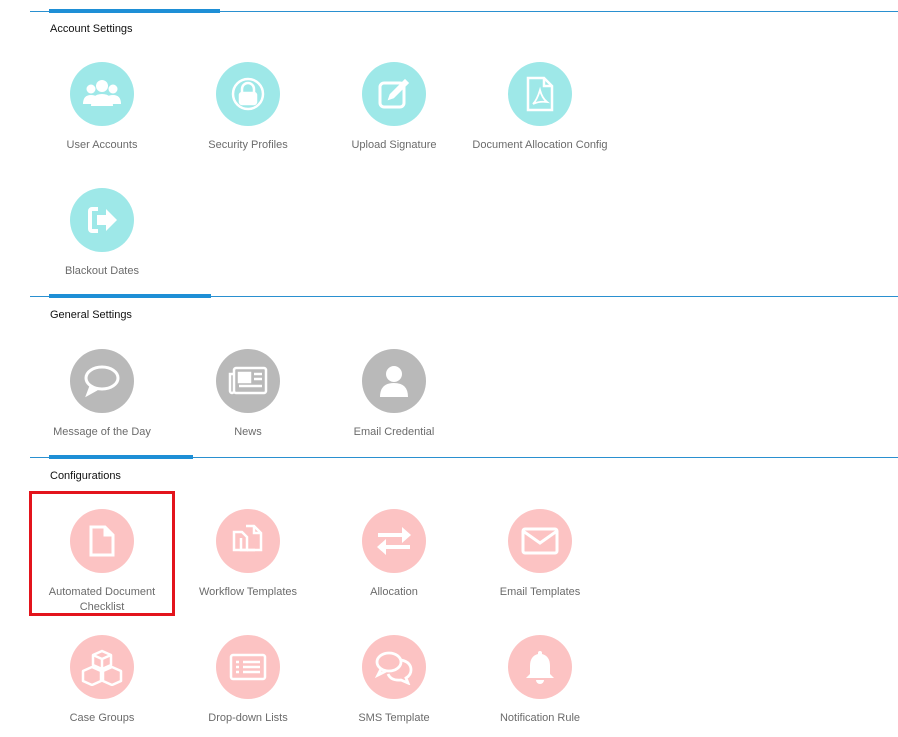 This screenshot has height=737, width=898. Describe the element at coordinates (248, 381) in the screenshot. I see `newspaper-icon` at that location.